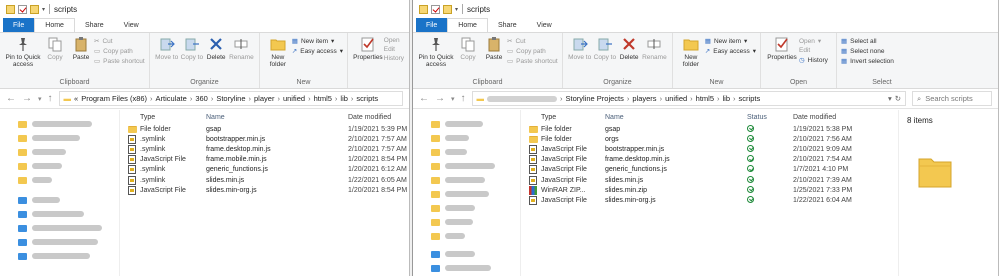  I want to click on up-arrow-icon: ↑, so click(463, 98).